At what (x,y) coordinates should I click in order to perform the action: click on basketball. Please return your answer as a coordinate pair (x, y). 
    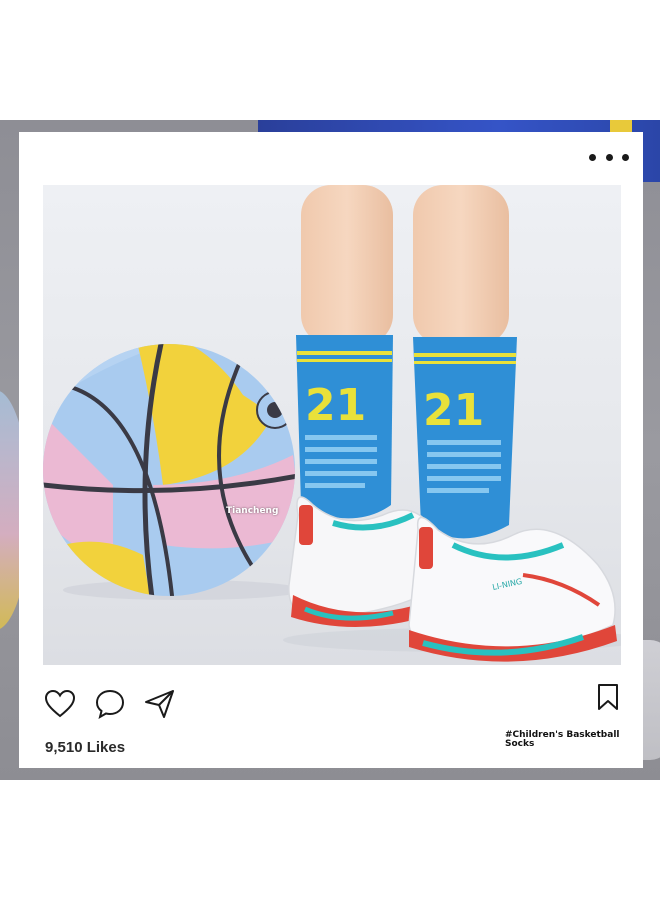
    Looking at the image, I should click on (169, 470).